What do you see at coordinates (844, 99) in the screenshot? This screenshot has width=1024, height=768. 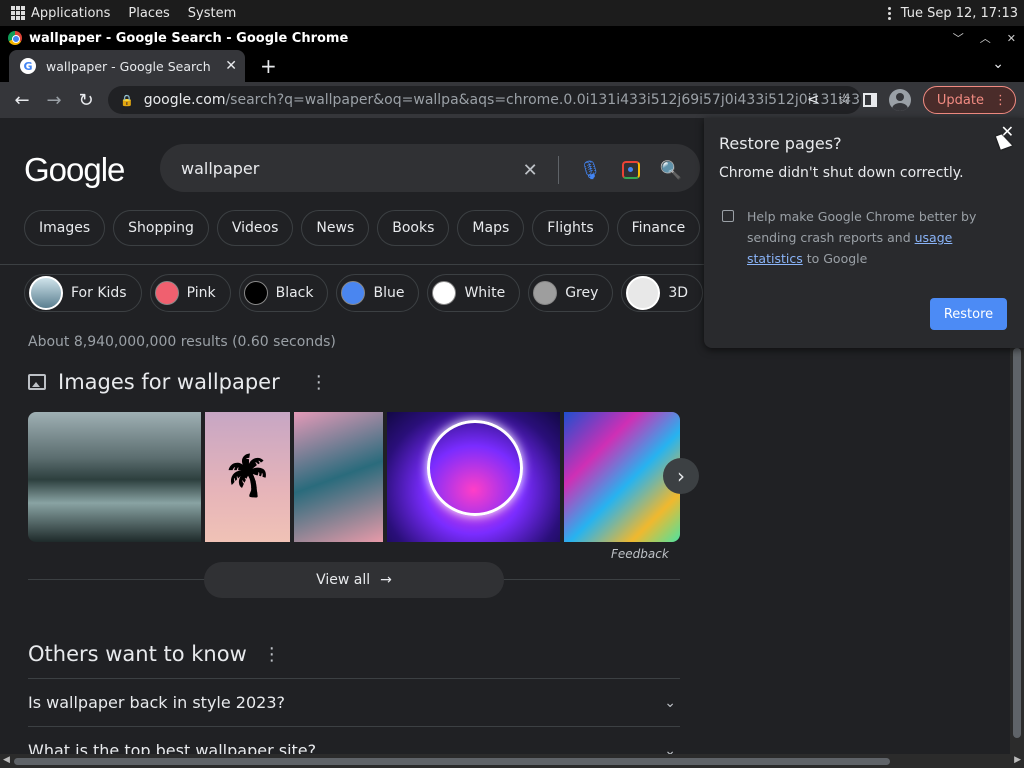 I see `bookmark-star-icon: ☆` at bounding box center [844, 99].